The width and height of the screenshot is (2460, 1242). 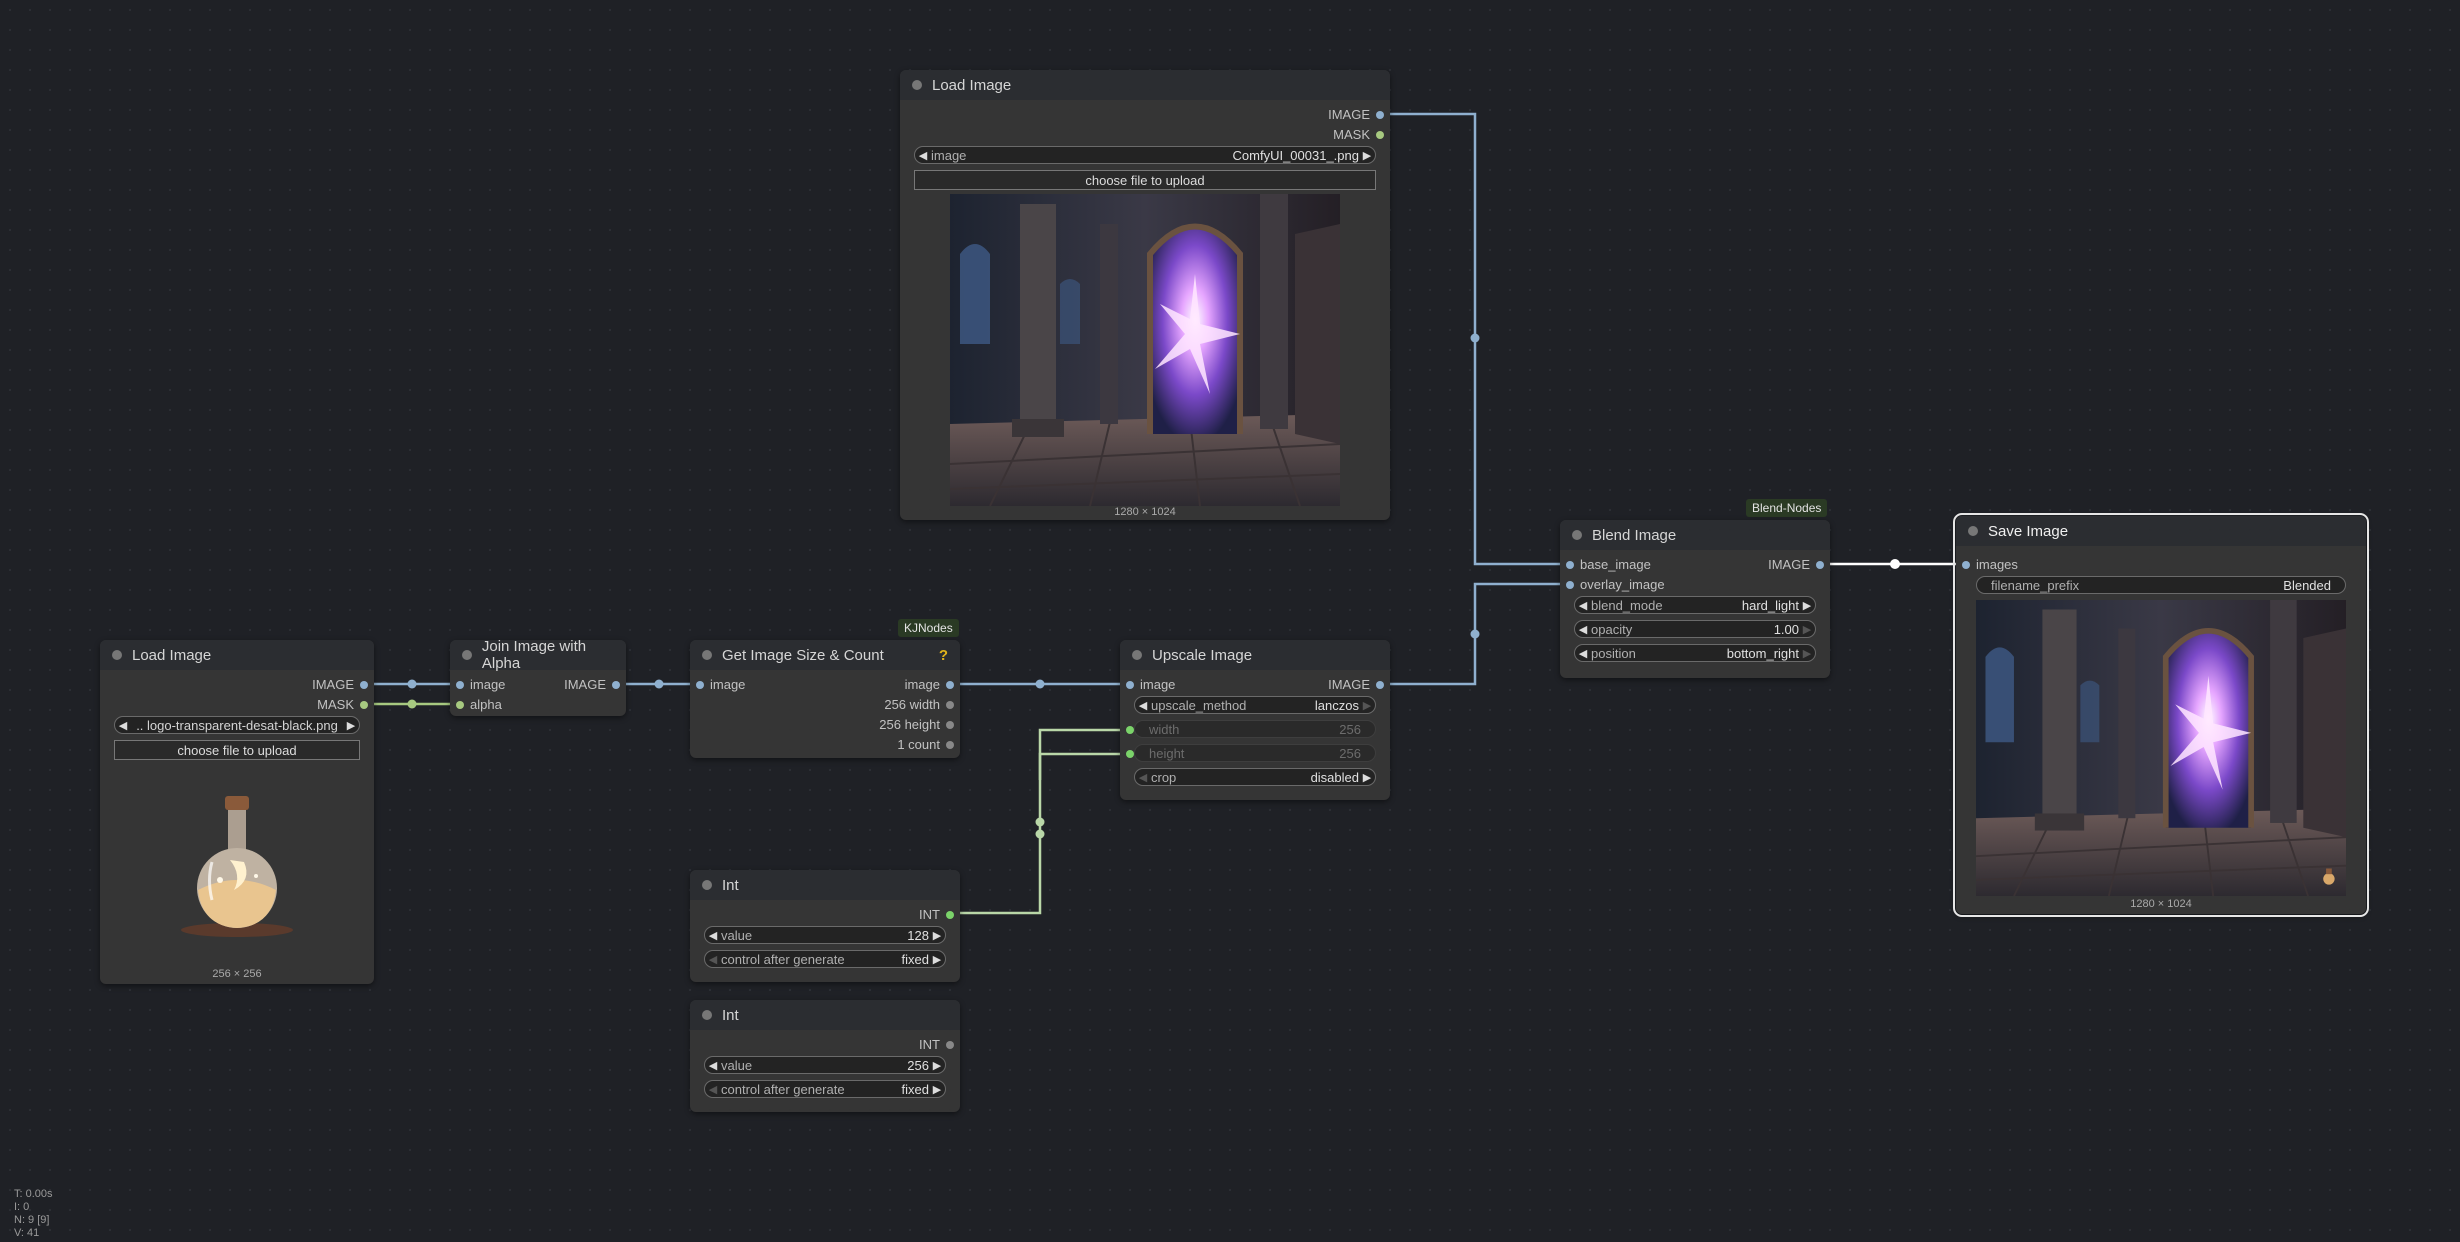 What do you see at coordinates (1350, 729) in the screenshot?
I see `width-value: 256` at bounding box center [1350, 729].